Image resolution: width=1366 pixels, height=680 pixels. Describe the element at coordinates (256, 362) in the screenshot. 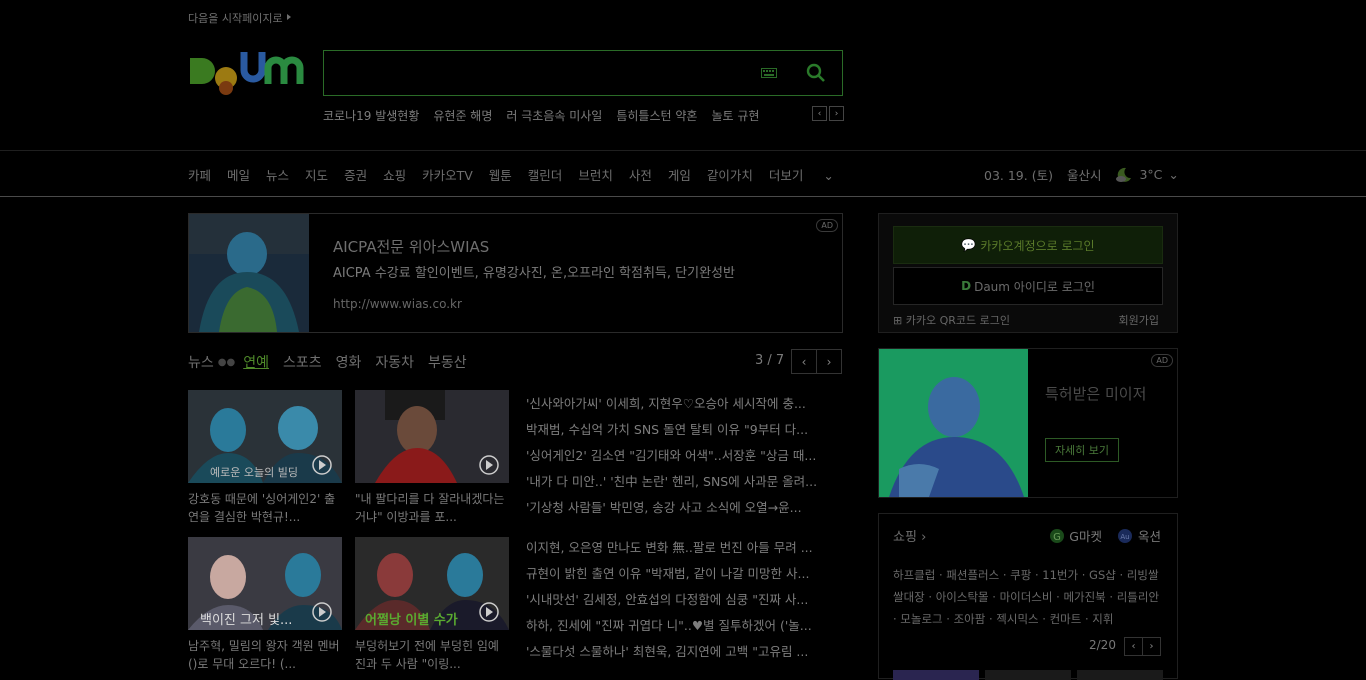

I see `tab-entertainment: 연예` at that location.